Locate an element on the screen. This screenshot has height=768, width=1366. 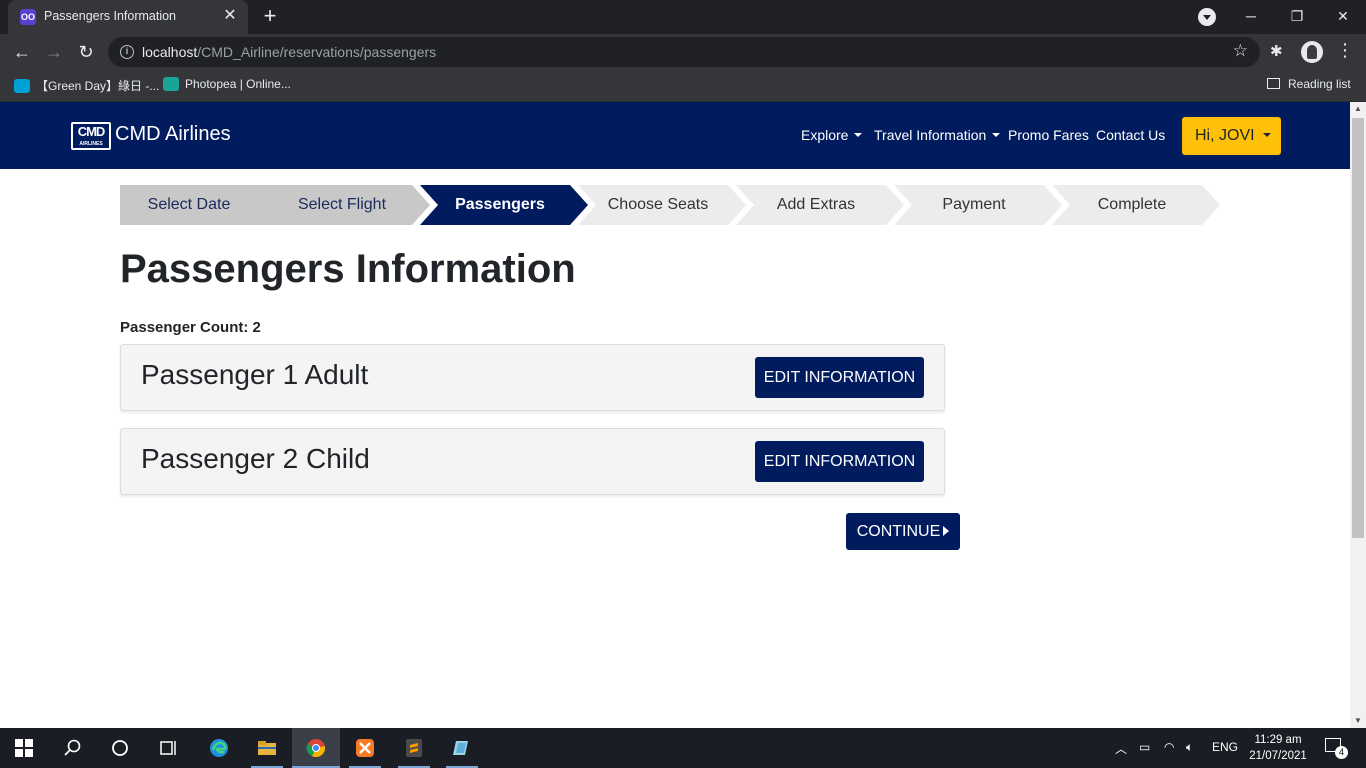
user-menu-button: Hi, JOVI is located at coordinates (1231, 136).